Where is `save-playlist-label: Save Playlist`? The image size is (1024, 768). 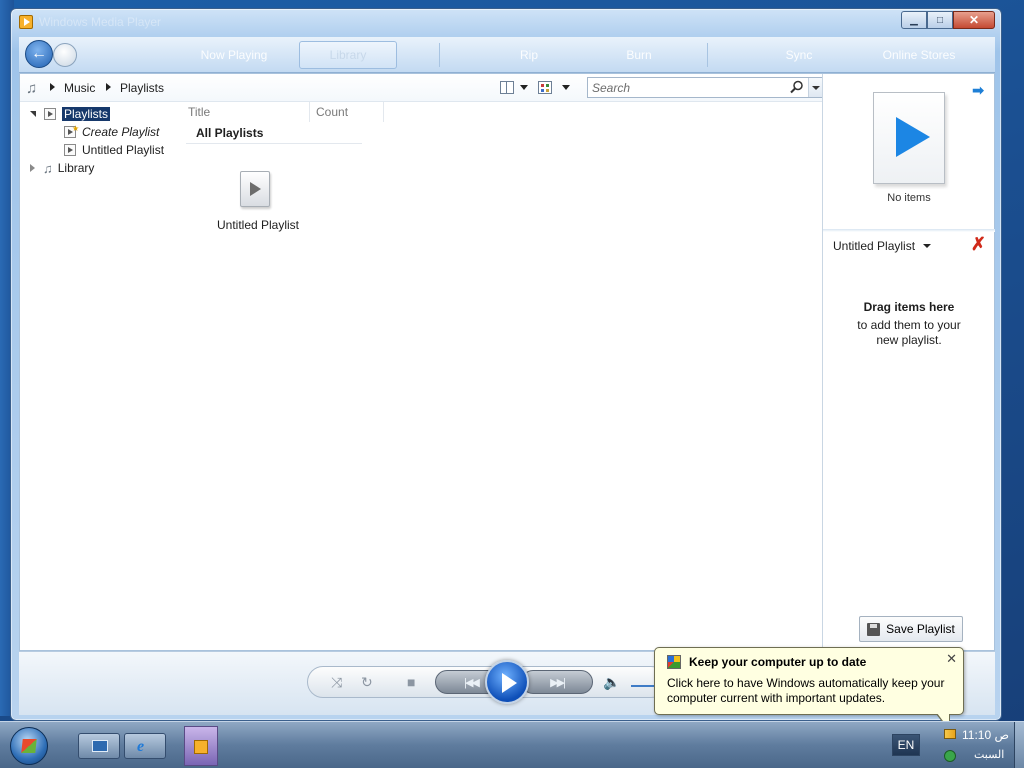
save-playlist-label: Save Playlist is located at coordinates (920, 629).